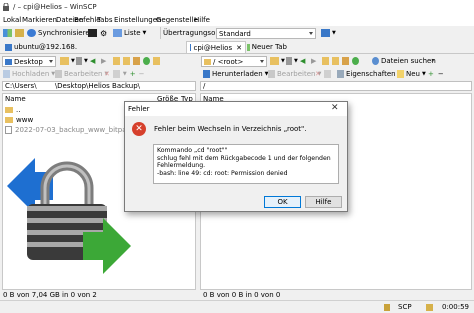 The width and height of the screenshot is (474, 313). What do you see at coordinates (216, 47) in the screenshot?
I see `tab-cpi-helios: cpi@Helios ✕` at bounding box center [216, 47].